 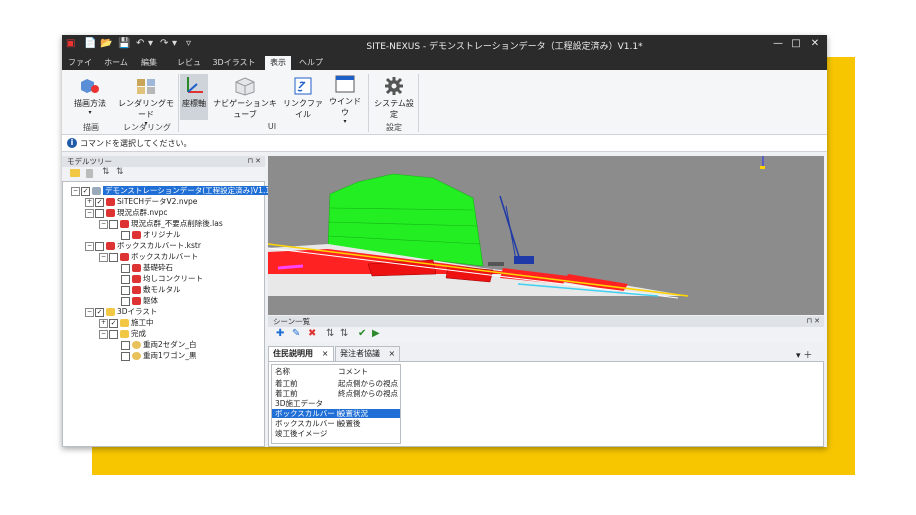 I want to click on table-row: 着工前 起点側からの視点, so click(x=336, y=383).